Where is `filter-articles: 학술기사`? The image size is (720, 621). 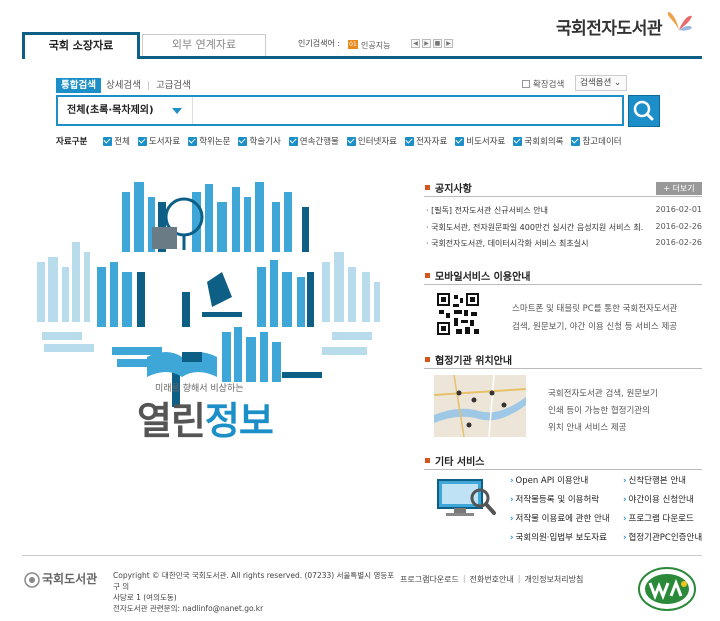
filter-articles: 학술기사 is located at coordinates (259, 141).